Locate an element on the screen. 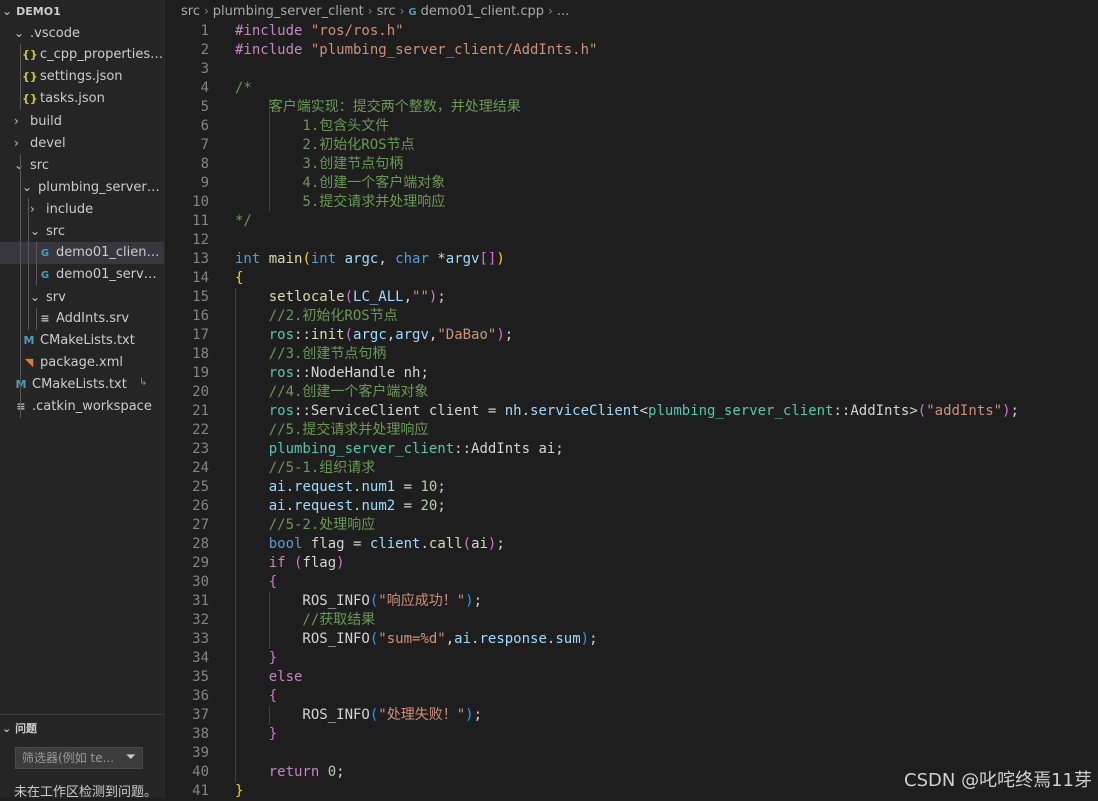 Image resolution: width=1098 pixels, height=801 pixels. code-text: ROS_INFO("处理失败！"); is located at coordinates (358, 715).